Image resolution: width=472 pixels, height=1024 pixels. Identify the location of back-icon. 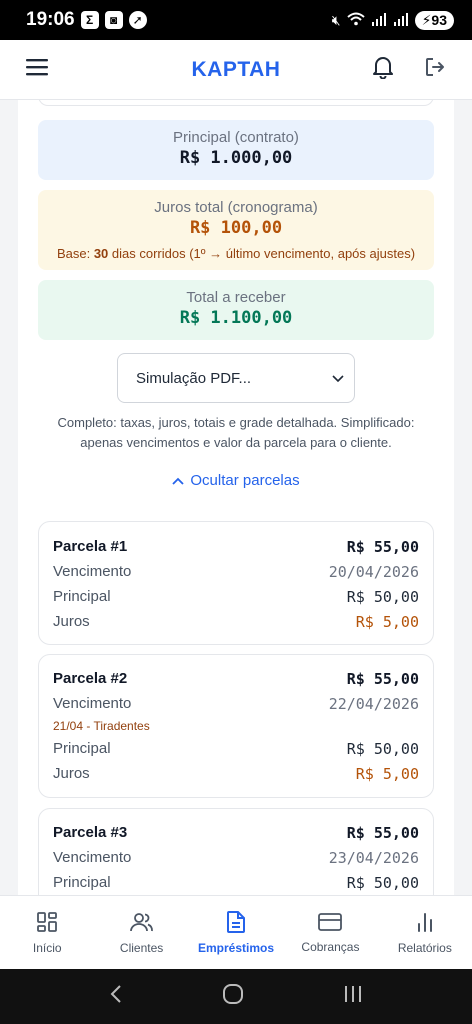
(116, 996).